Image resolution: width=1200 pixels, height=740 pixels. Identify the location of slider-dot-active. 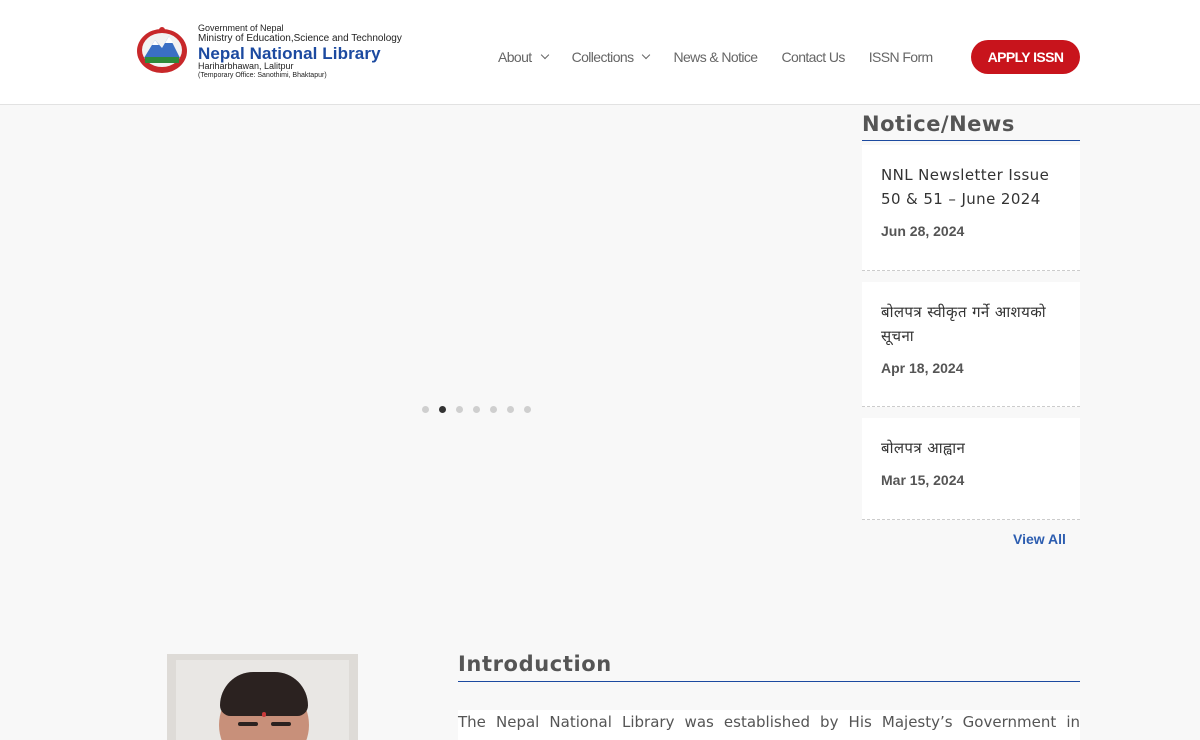
(442, 409).